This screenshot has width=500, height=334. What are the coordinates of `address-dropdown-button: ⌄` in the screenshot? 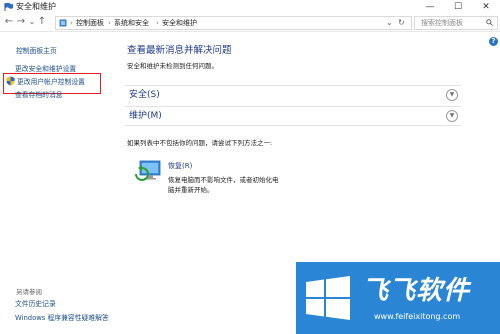 It's located at (389, 23).